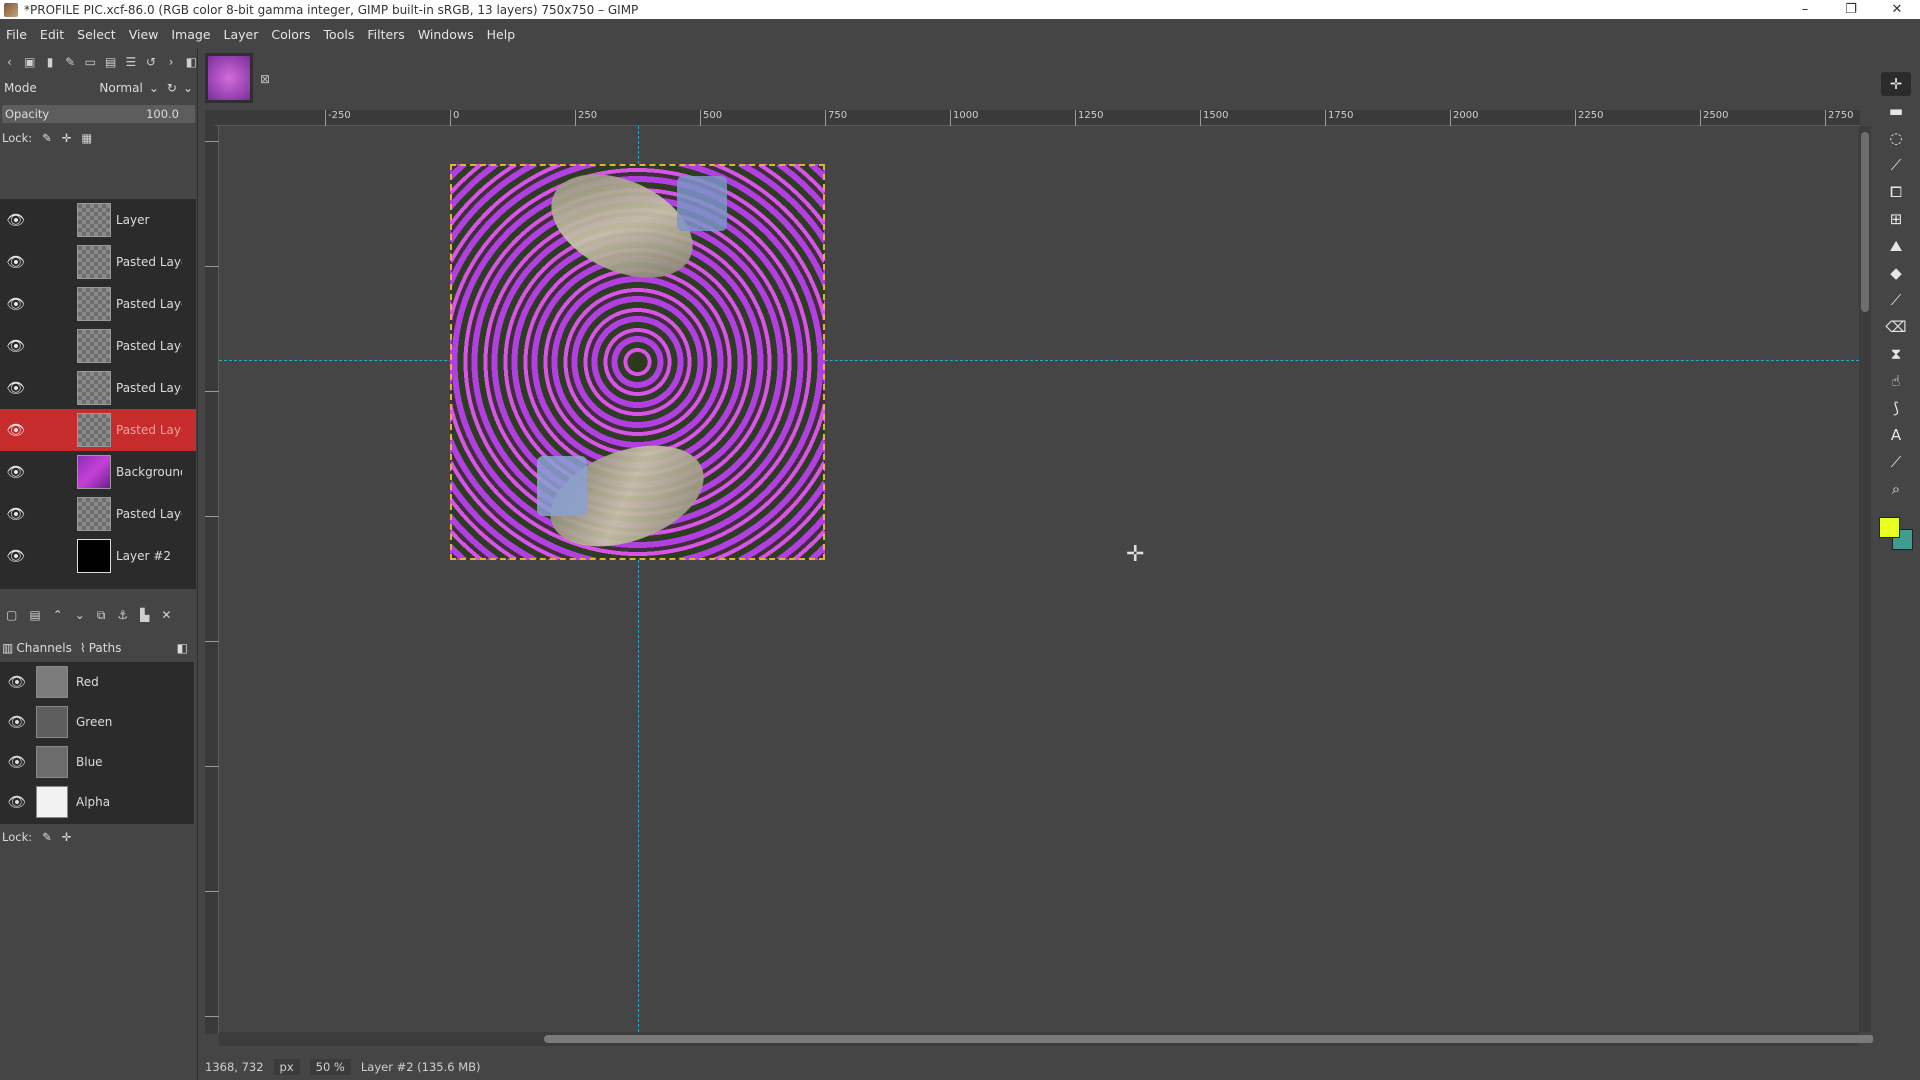 The width and height of the screenshot is (1920, 1080). Describe the element at coordinates (1896, 408) in the screenshot. I see `paths-tool-icon: ⟆` at that location.